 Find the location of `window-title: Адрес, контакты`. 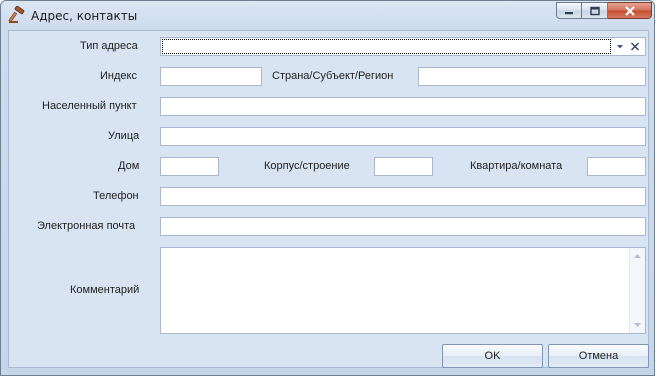

window-title: Адрес, контакты is located at coordinates (84, 16).